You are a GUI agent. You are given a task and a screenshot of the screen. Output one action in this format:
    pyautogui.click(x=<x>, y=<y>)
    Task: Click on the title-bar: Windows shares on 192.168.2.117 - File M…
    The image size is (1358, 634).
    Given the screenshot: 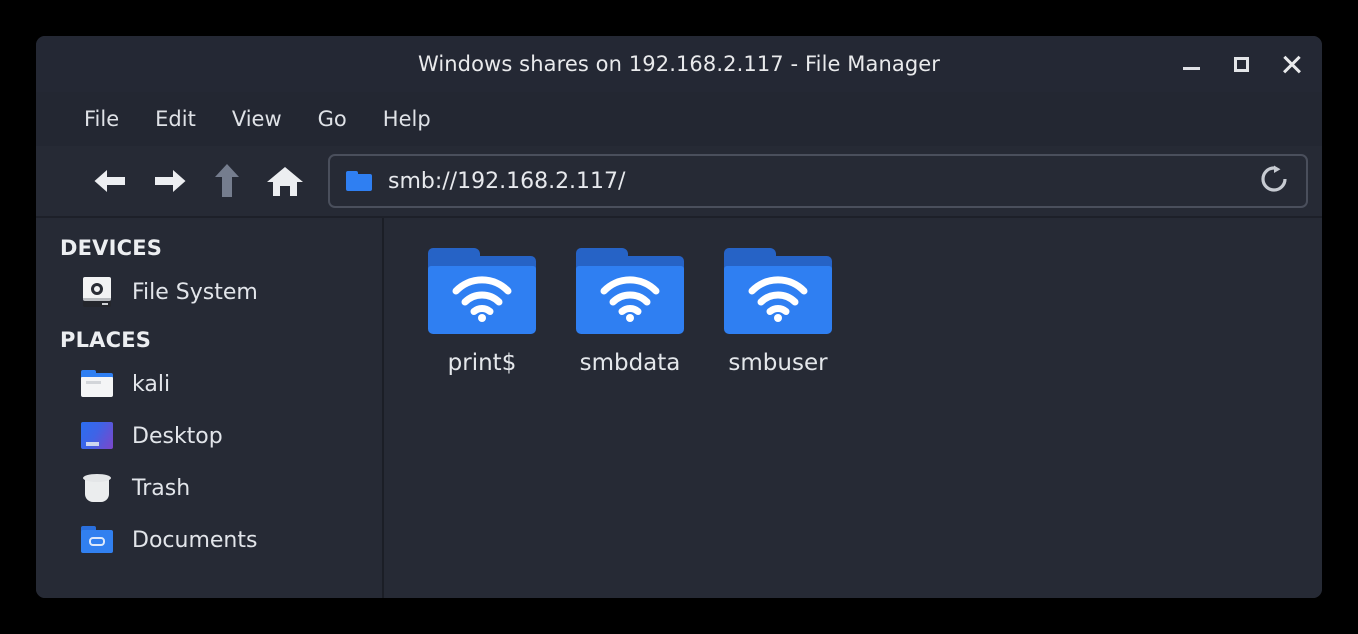 What is the action you would take?
    pyautogui.click(x=679, y=64)
    